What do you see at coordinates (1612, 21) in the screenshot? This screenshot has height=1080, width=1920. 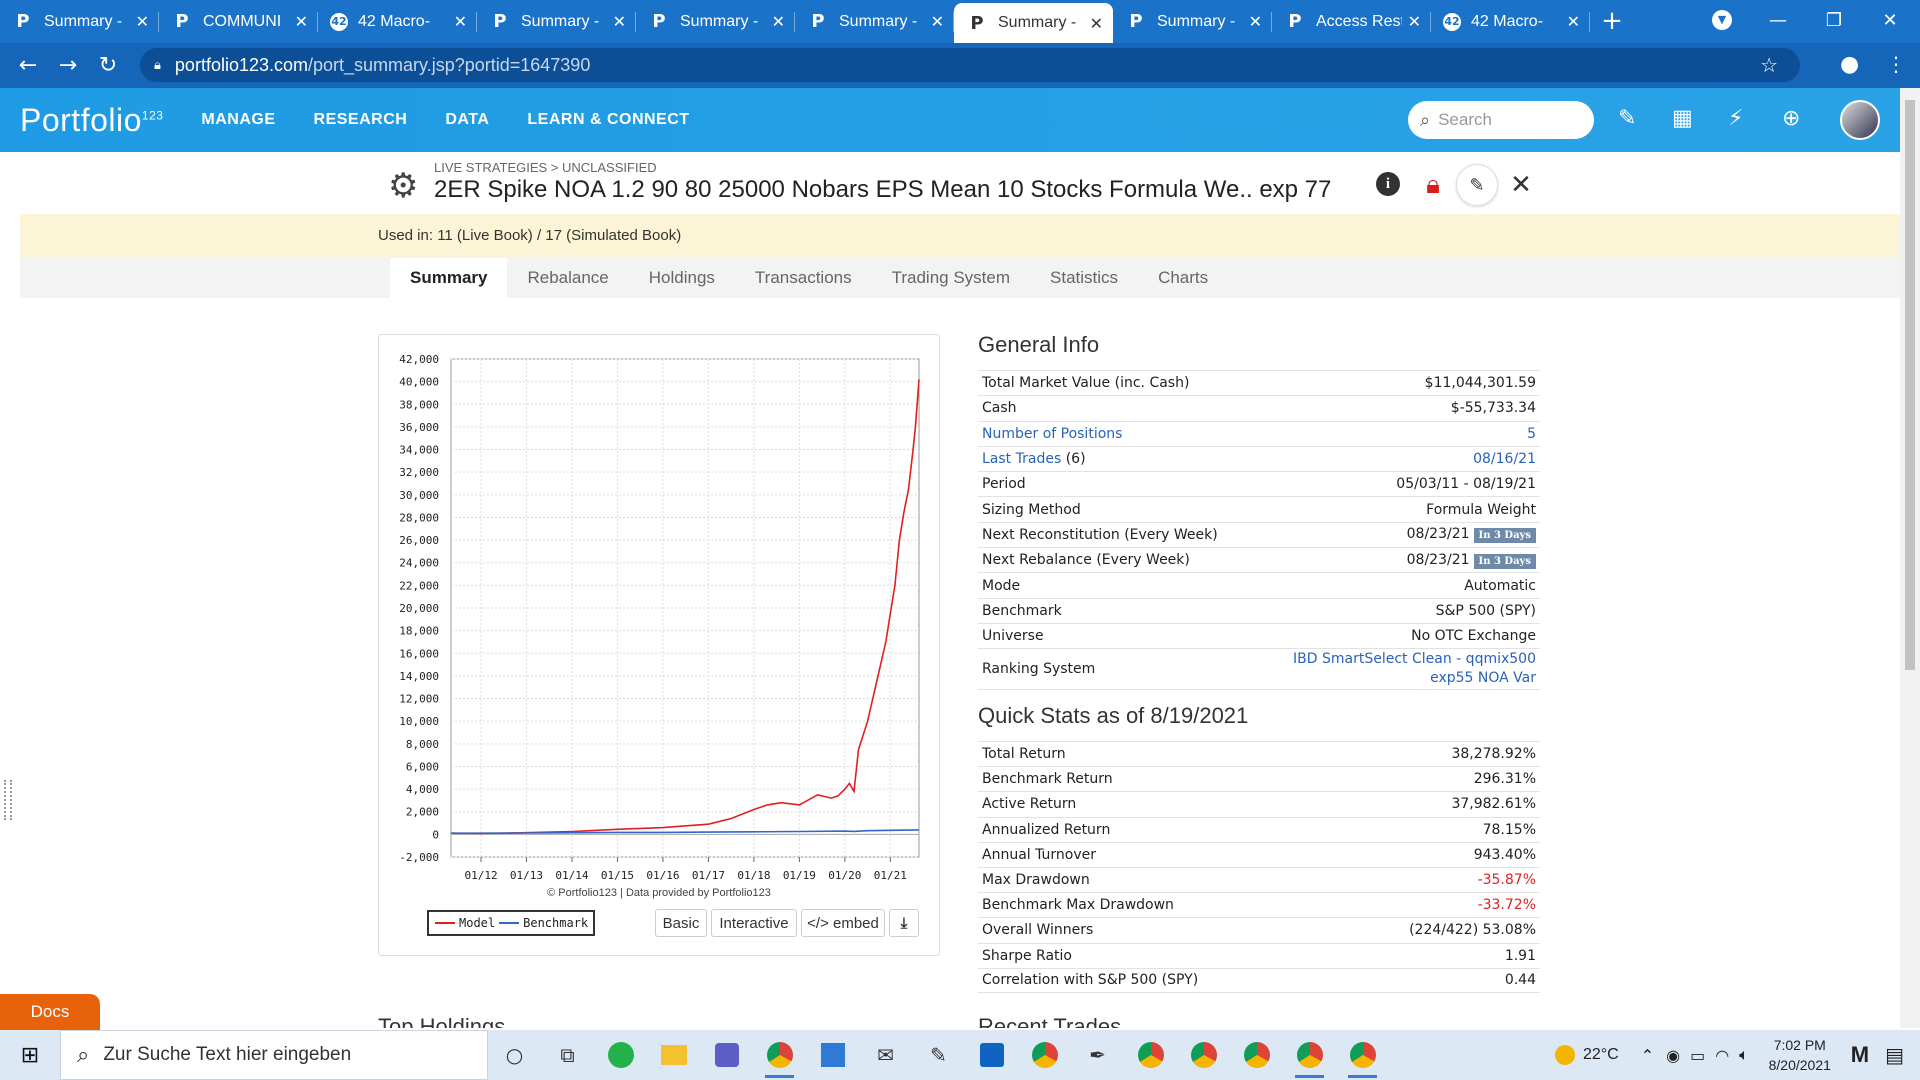 I see `new-tab-button: +` at bounding box center [1612, 21].